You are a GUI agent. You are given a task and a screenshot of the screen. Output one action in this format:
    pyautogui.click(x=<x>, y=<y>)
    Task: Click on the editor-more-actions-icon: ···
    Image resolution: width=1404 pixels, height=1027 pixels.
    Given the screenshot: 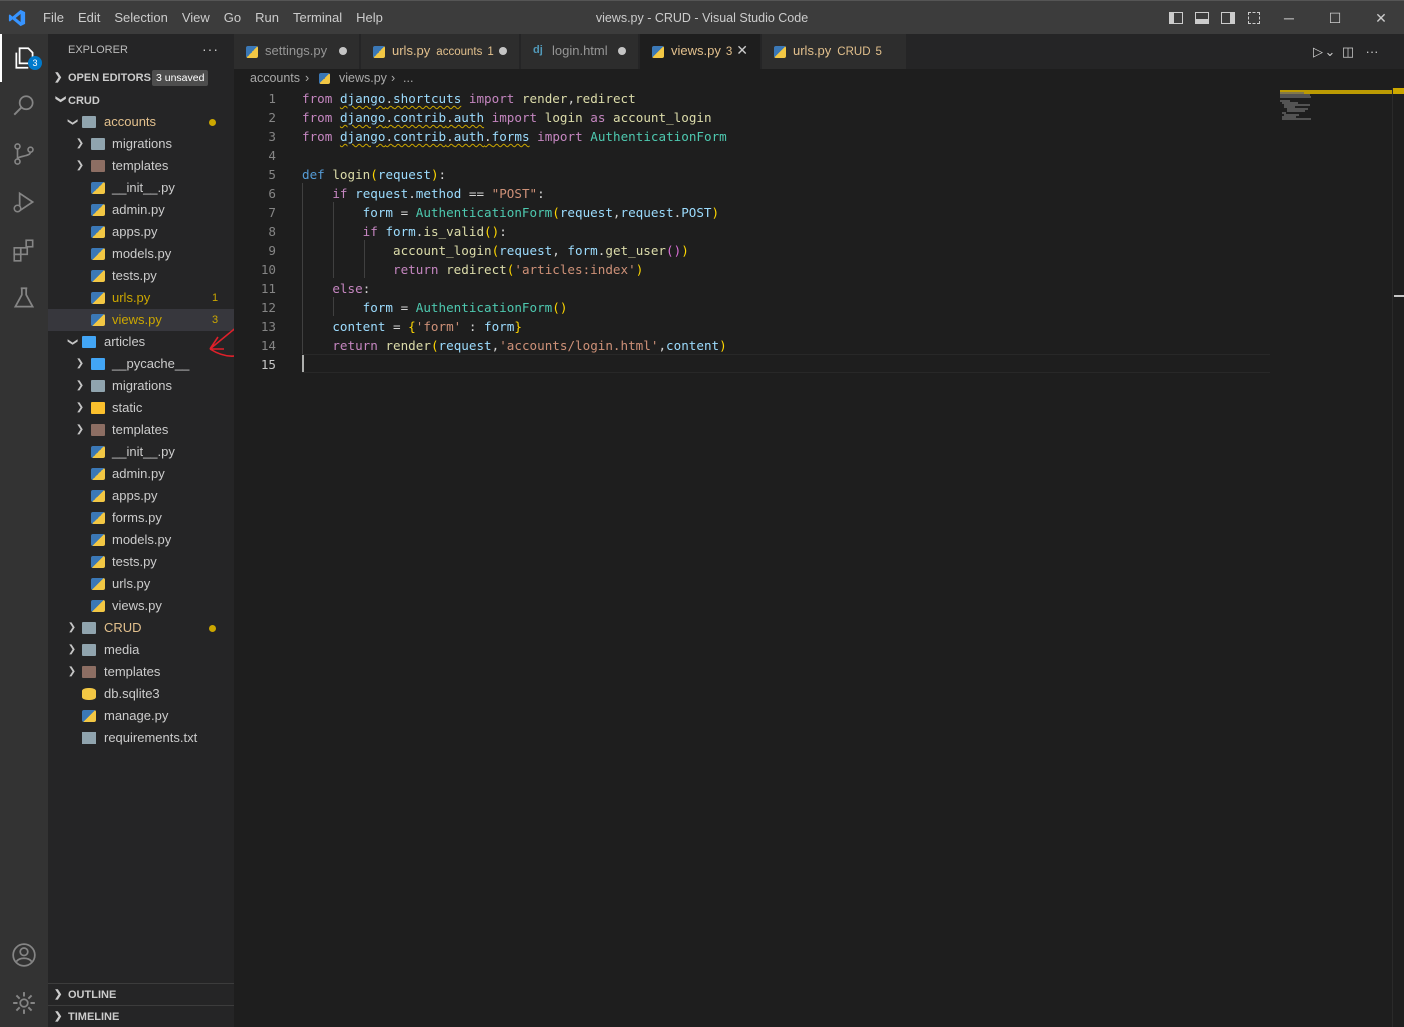 What is the action you would take?
    pyautogui.click(x=1372, y=51)
    